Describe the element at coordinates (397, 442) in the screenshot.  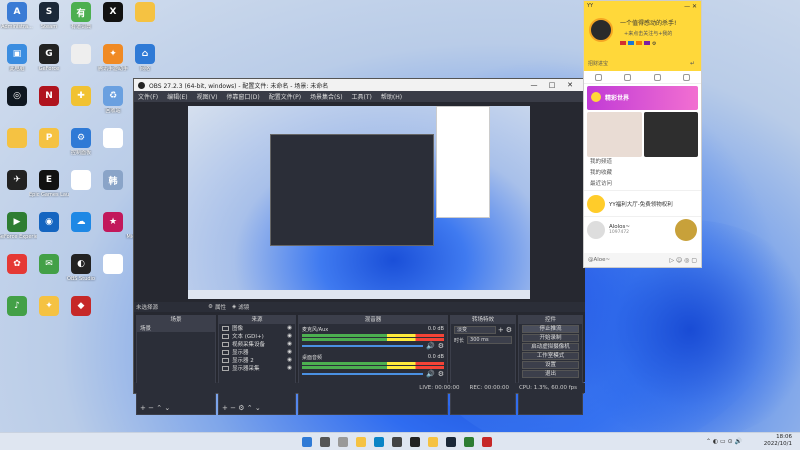
I see `store-icon` at that location.